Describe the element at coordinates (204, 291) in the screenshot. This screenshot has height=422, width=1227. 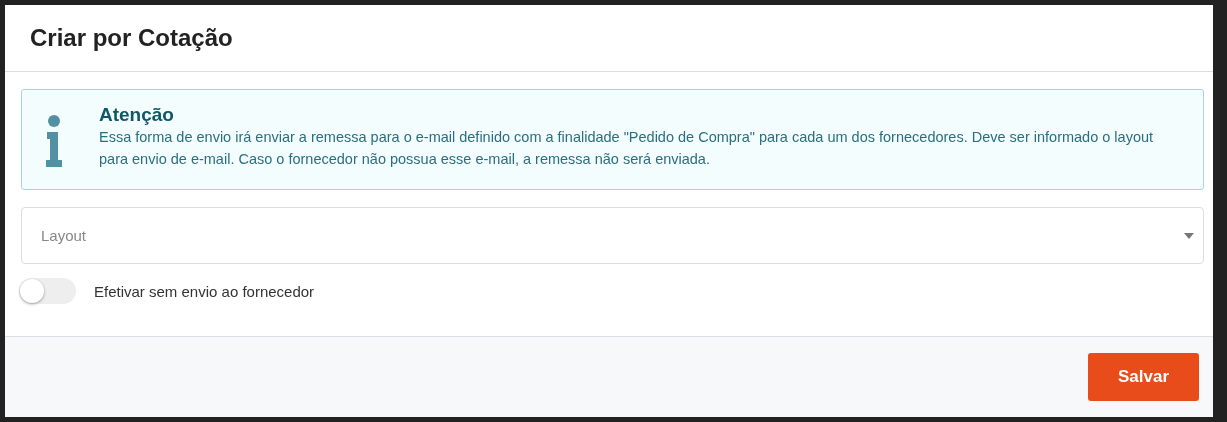
I see `toggle-label: Efetivar sem envio ao fornecedor` at that location.